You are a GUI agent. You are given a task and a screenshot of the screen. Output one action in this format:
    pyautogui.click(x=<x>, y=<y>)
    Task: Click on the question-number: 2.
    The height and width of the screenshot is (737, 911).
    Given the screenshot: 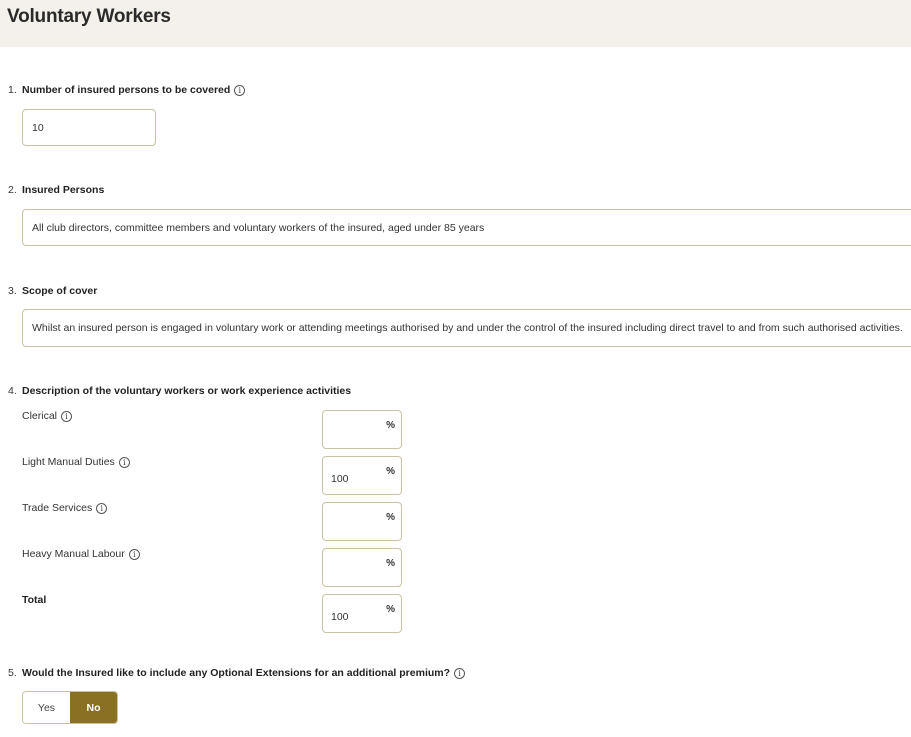 What is the action you would take?
    pyautogui.click(x=12, y=190)
    